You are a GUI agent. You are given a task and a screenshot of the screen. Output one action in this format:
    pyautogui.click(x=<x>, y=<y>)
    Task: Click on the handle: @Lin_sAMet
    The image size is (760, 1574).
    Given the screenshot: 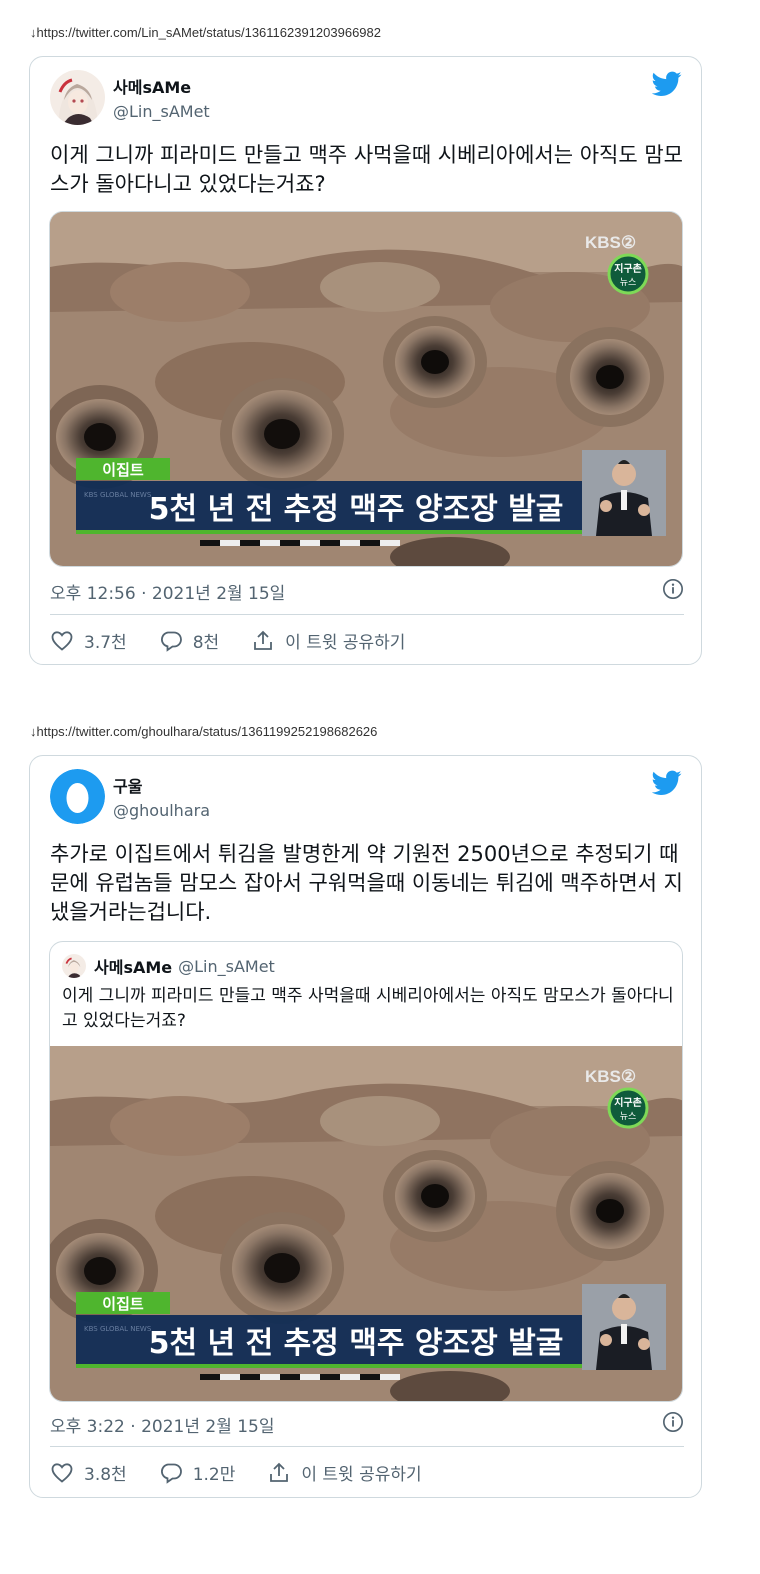 What is the action you would take?
    pyautogui.click(x=161, y=111)
    